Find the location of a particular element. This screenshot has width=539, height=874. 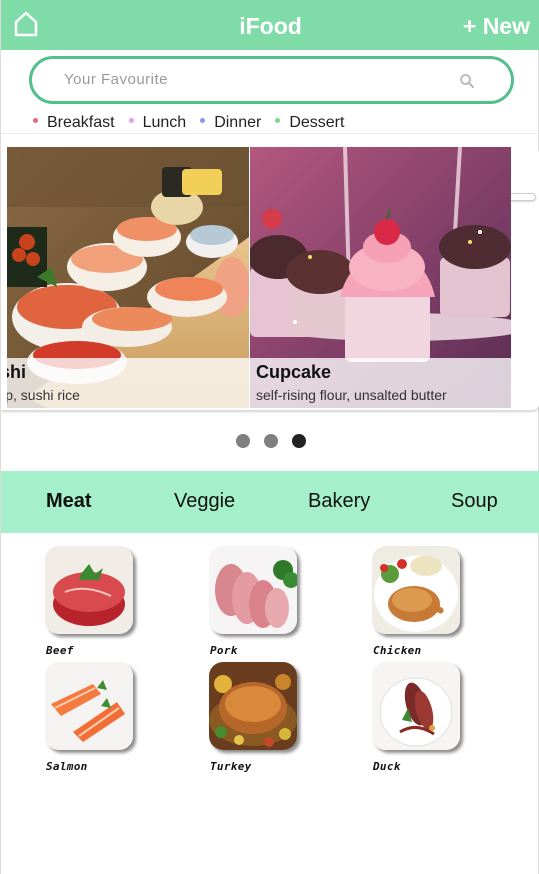

food-item-duck: Duck is located at coordinates (417, 717).